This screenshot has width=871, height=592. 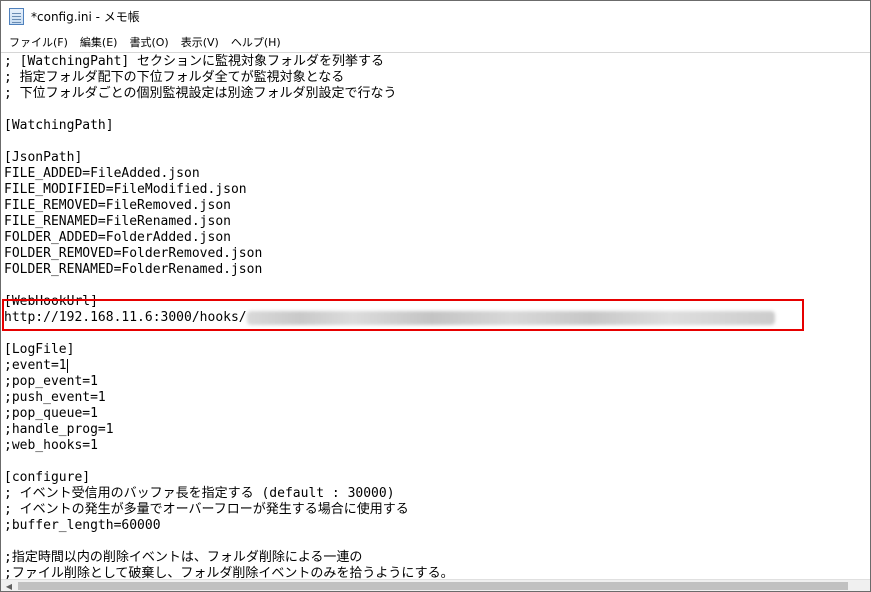 What do you see at coordinates (133, 269) in the screenshot?
I see `editor-line: FOLDER_RENAMED=FolderRenamed.json` at bounding box center [133, 269].